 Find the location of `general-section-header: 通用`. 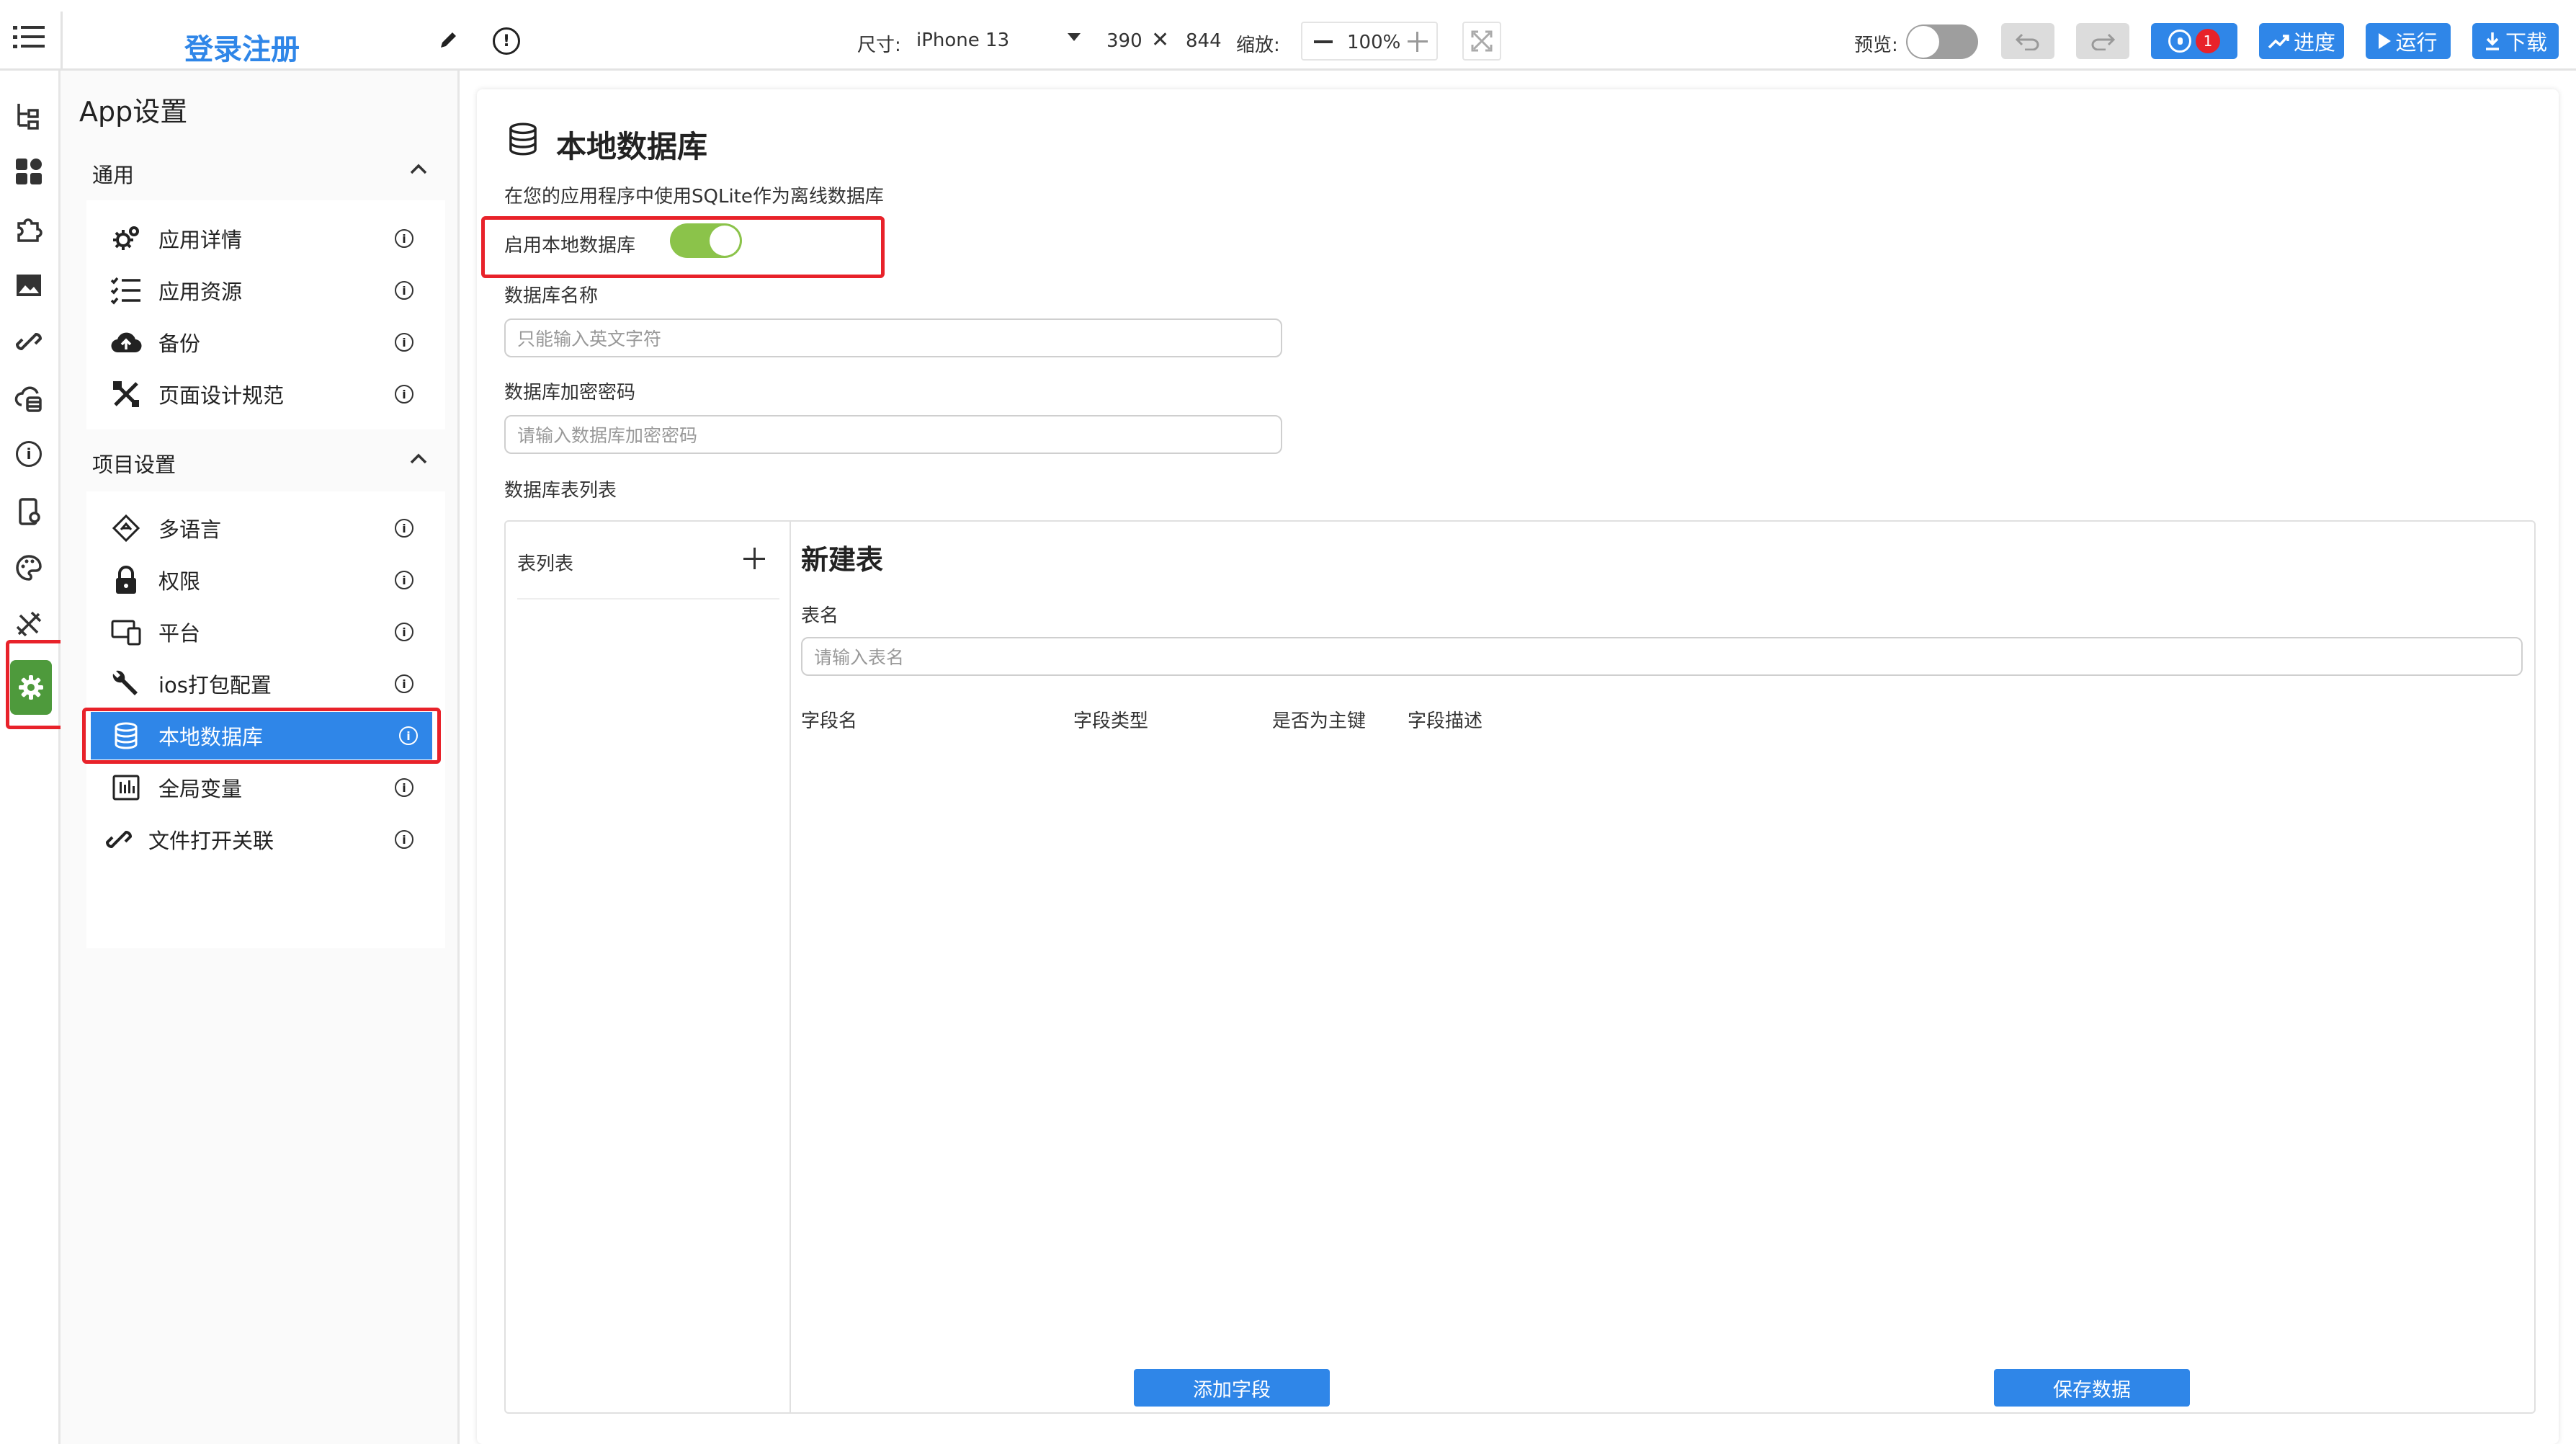

general-section-header: 通用 is located at coordinates (260, 170).